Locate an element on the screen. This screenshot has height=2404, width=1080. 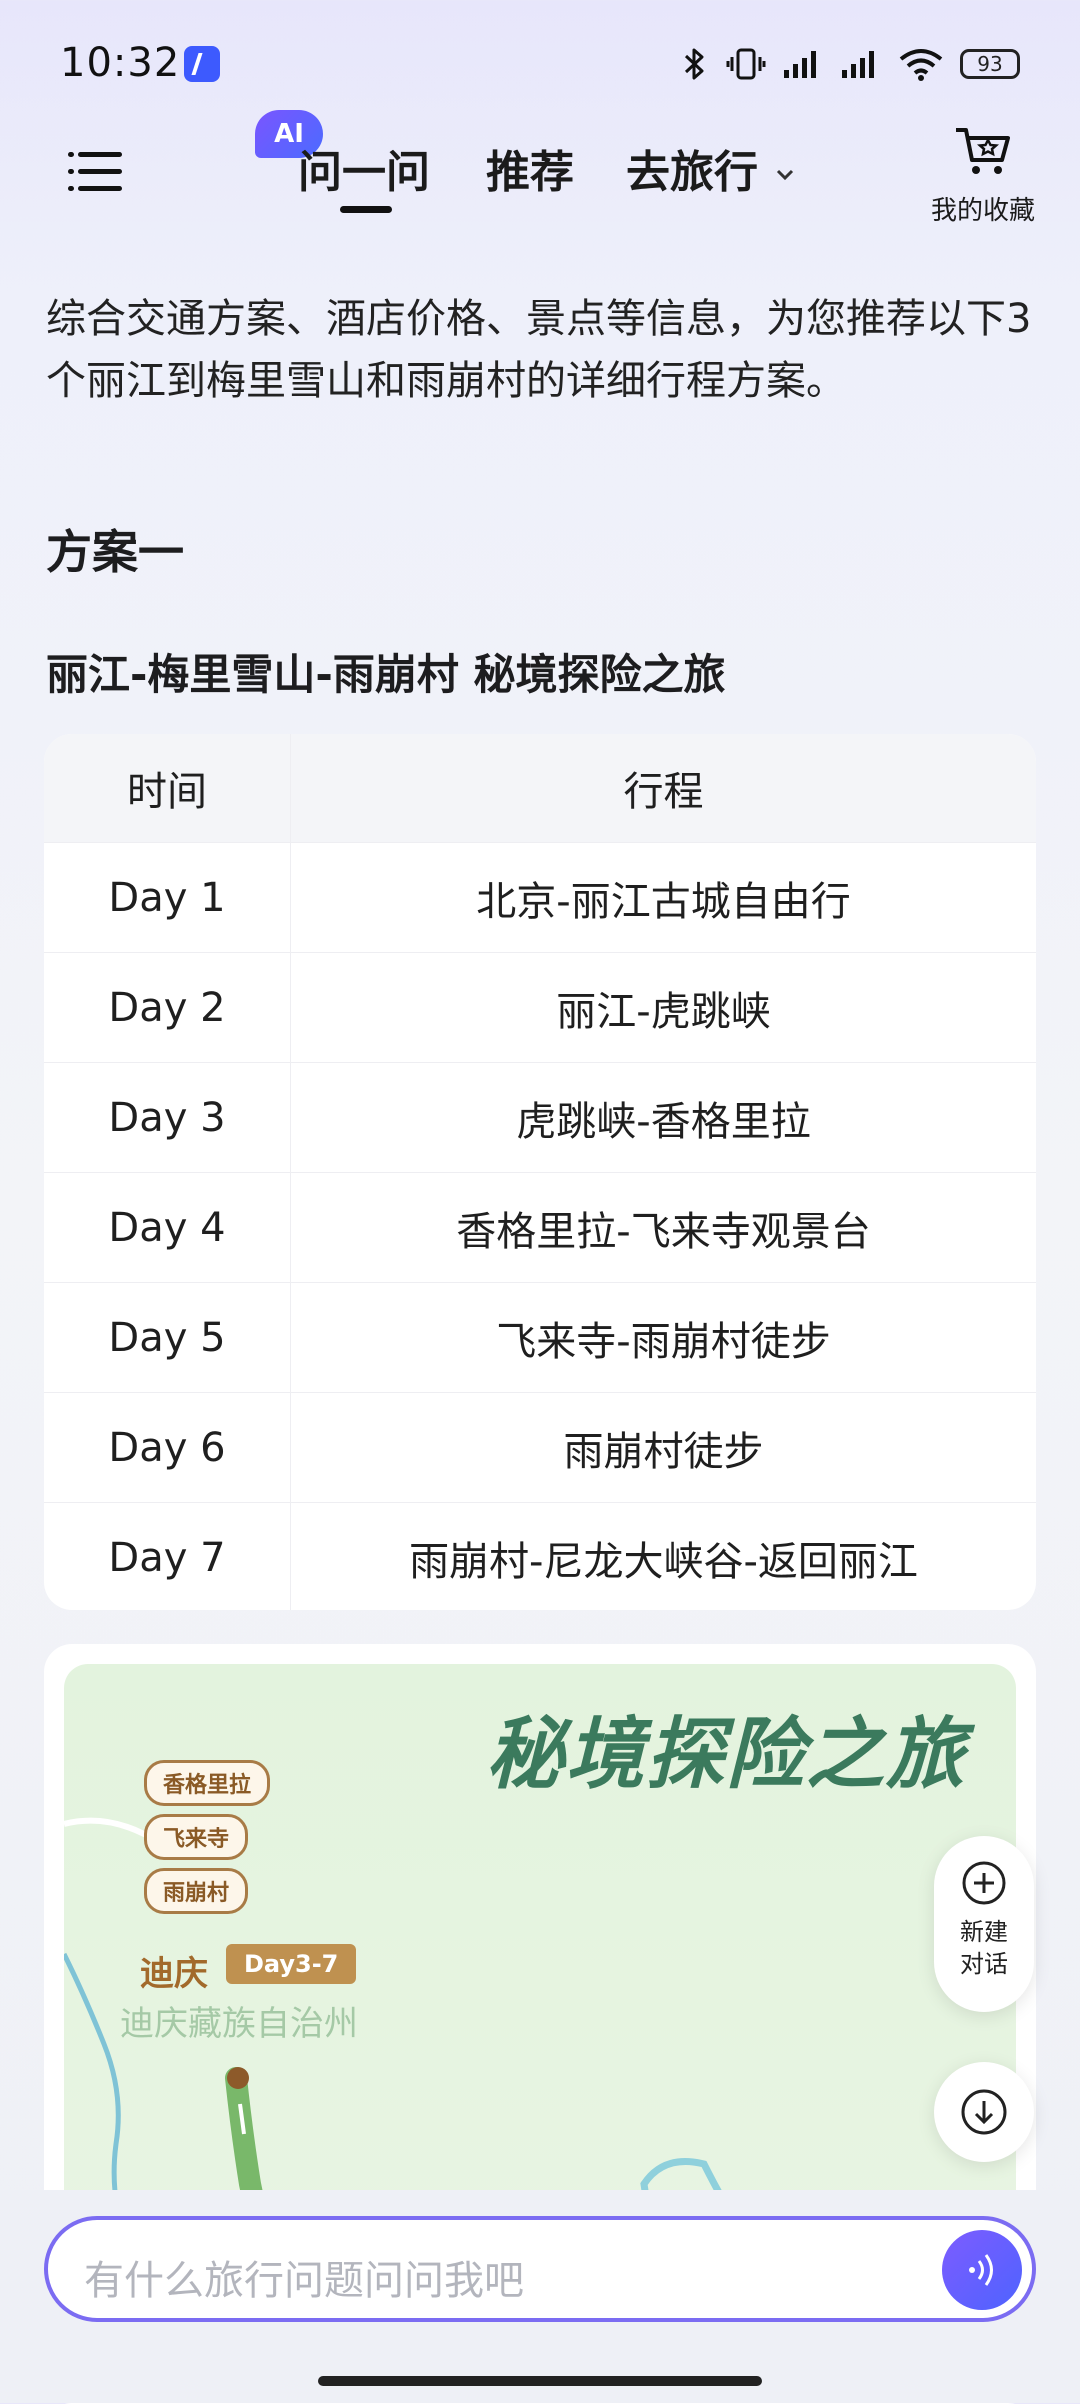
map-tag-yubeng: 雨崩村 is located at coordinates (196, 1891).